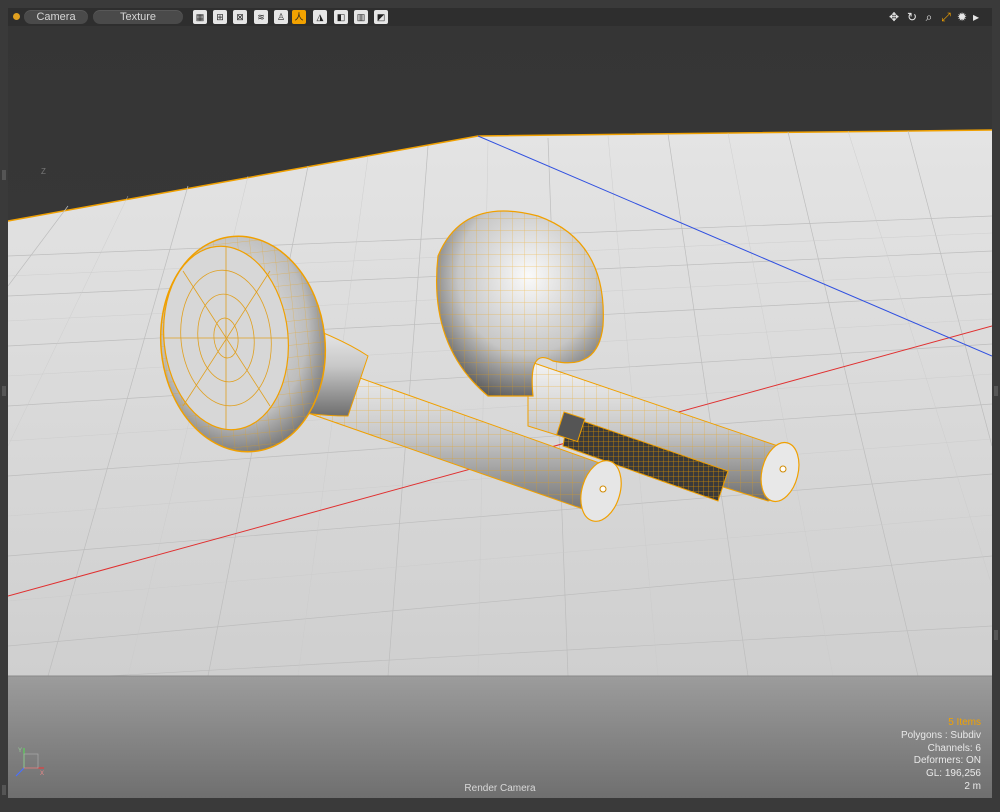 Image resolution: width=1000 pixels, height=812 pixels. I want to click on texture-dropdown: Texture, so click(138, 17).